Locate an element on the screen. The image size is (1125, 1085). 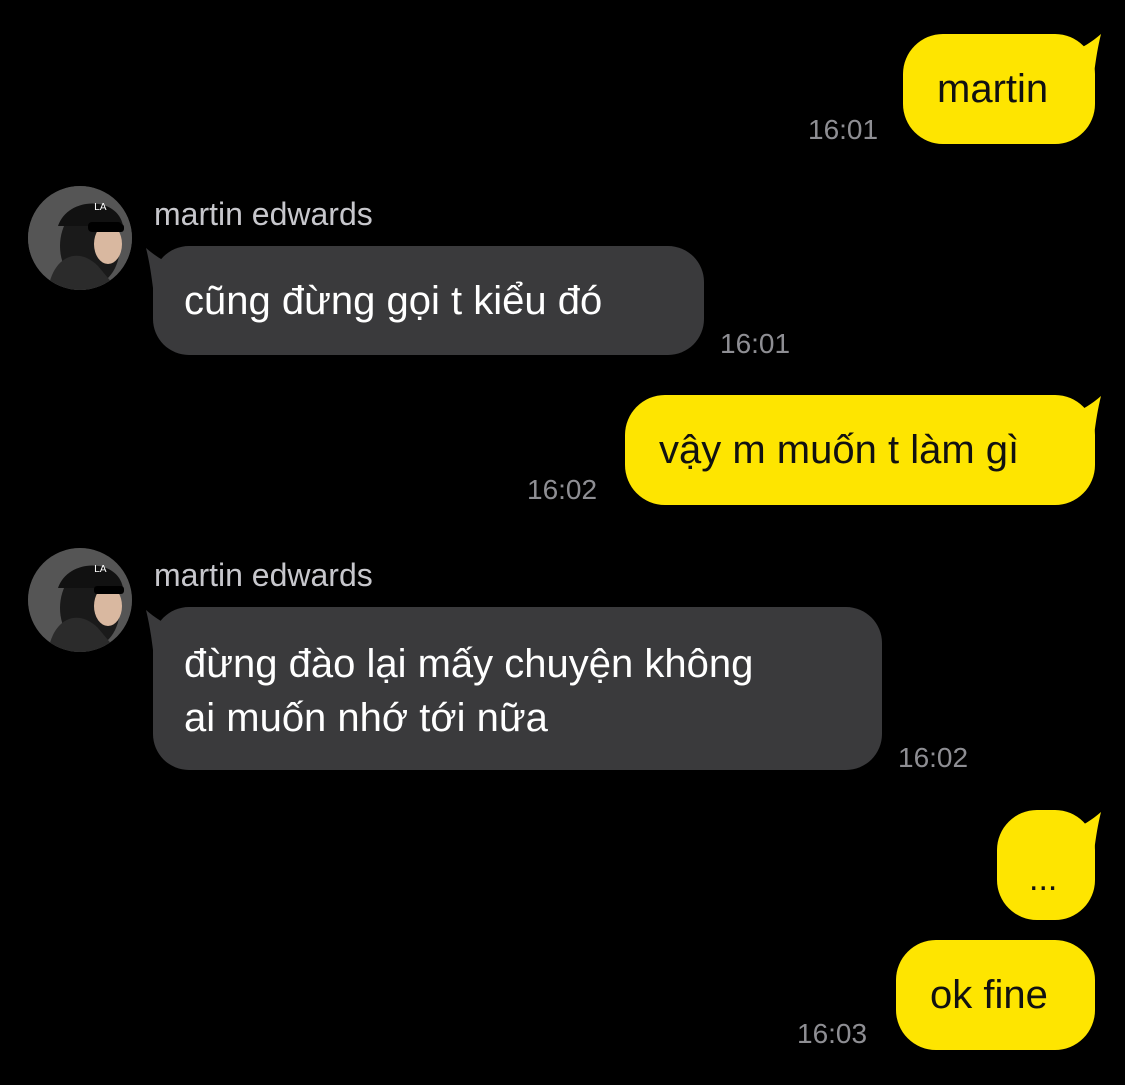
outgoing-message-bubble: martin is located at coordinates (999, 89).